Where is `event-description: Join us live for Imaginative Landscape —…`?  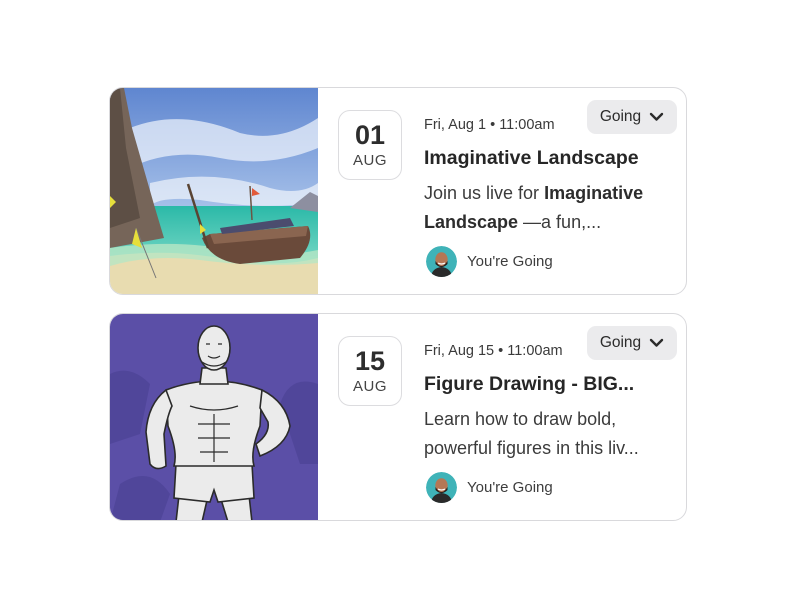
event-description: Join us live for Imaginative Landscape —… is located at coordinates (549, 208).